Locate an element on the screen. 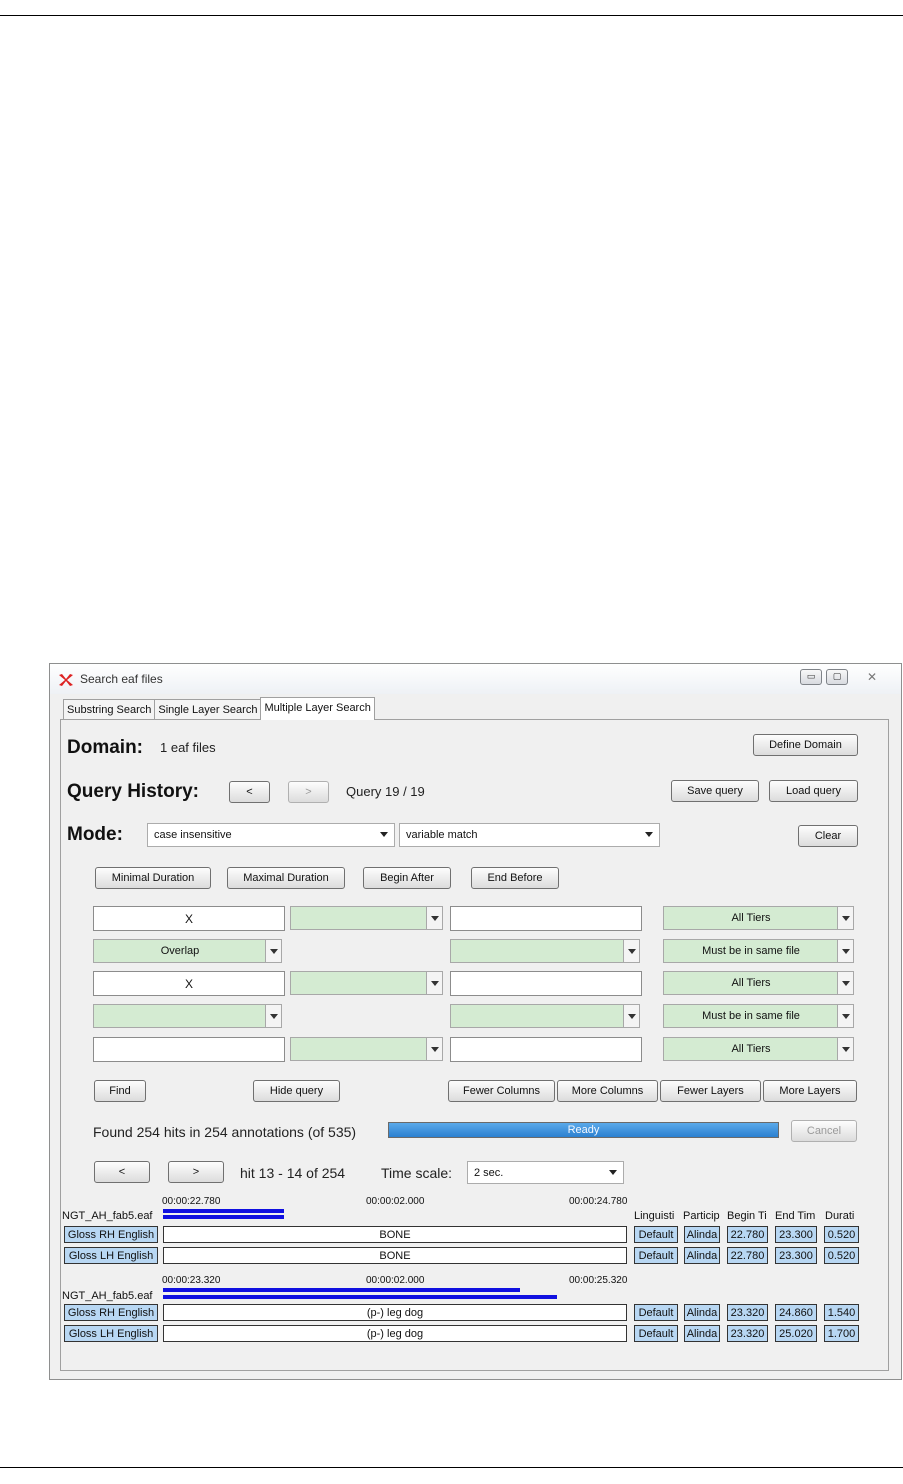  hit2-row2-begin: 23.320 is located at coordinates (747, 1333).